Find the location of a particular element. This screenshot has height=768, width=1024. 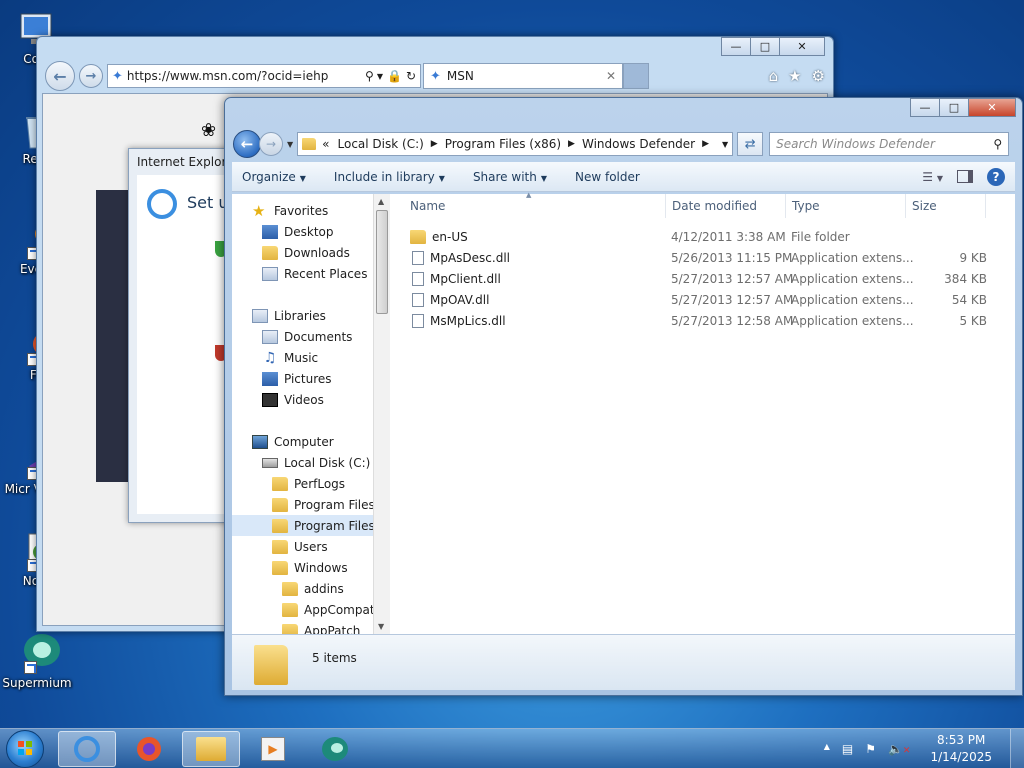

taskbar-internet-explorer is located at coordinates (87, 749).